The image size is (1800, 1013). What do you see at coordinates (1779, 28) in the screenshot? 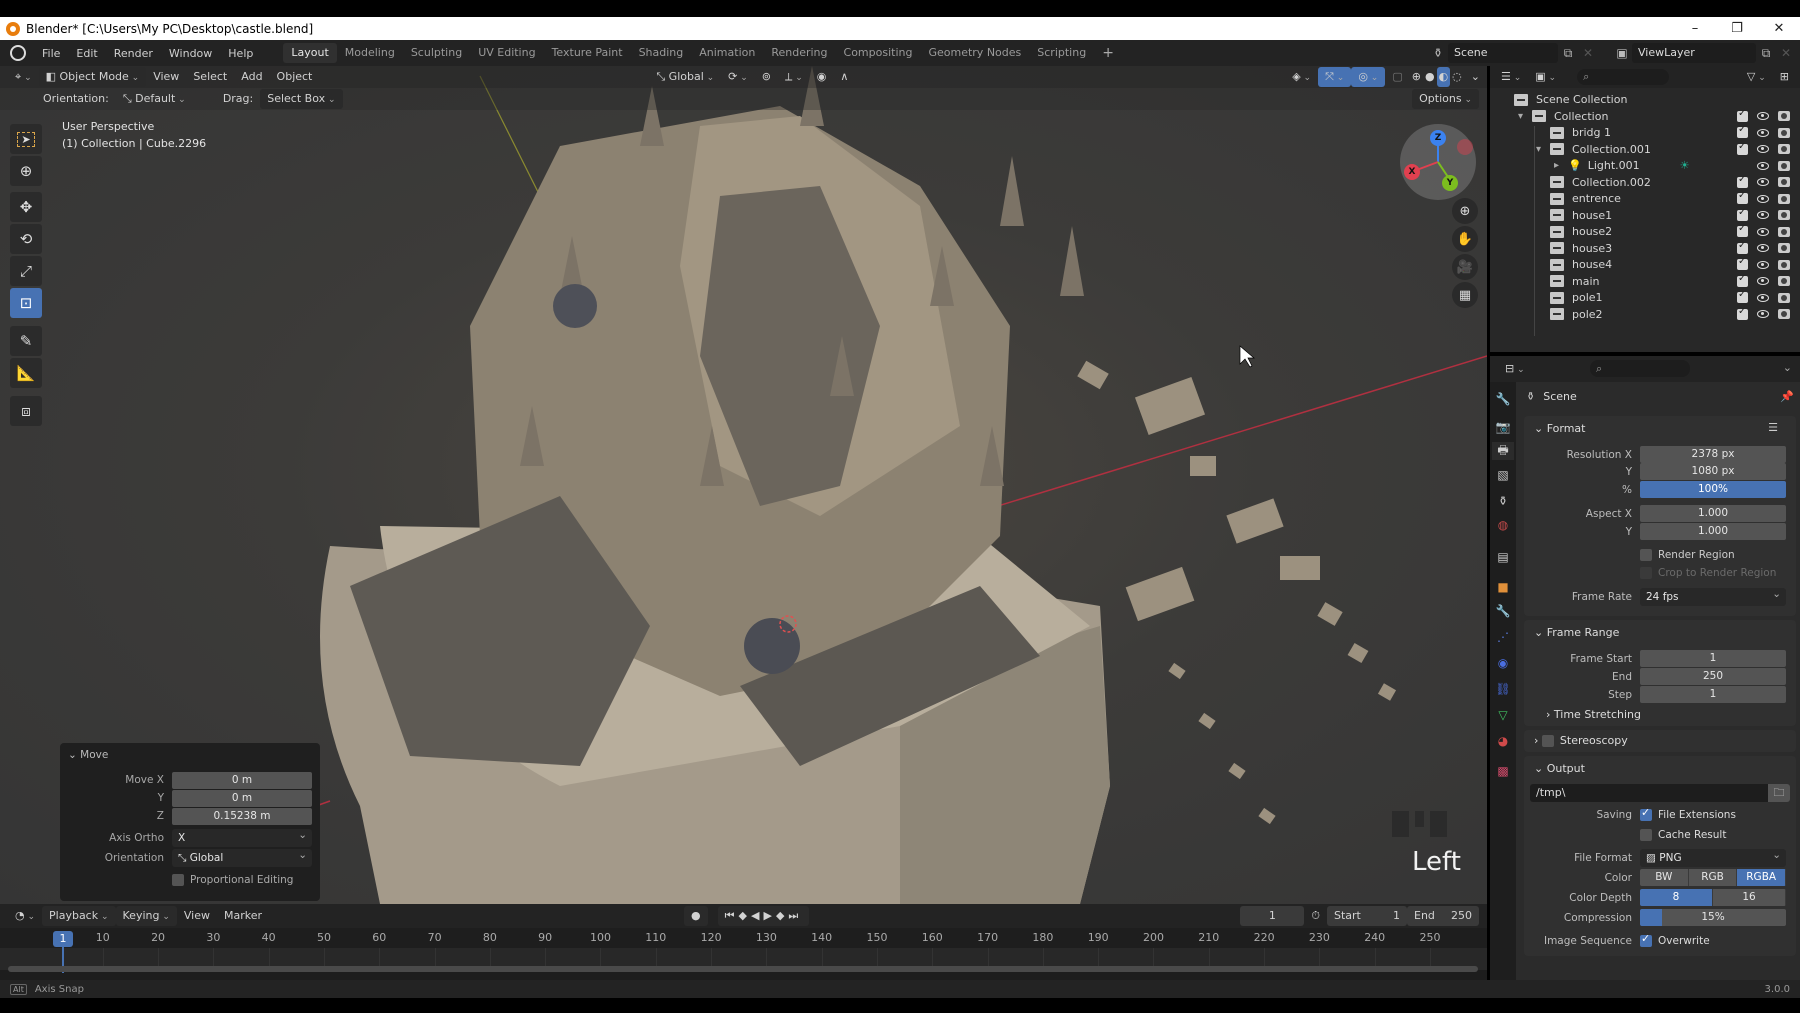
I see `close-button: ✕` at bounding box center [1779, 28].